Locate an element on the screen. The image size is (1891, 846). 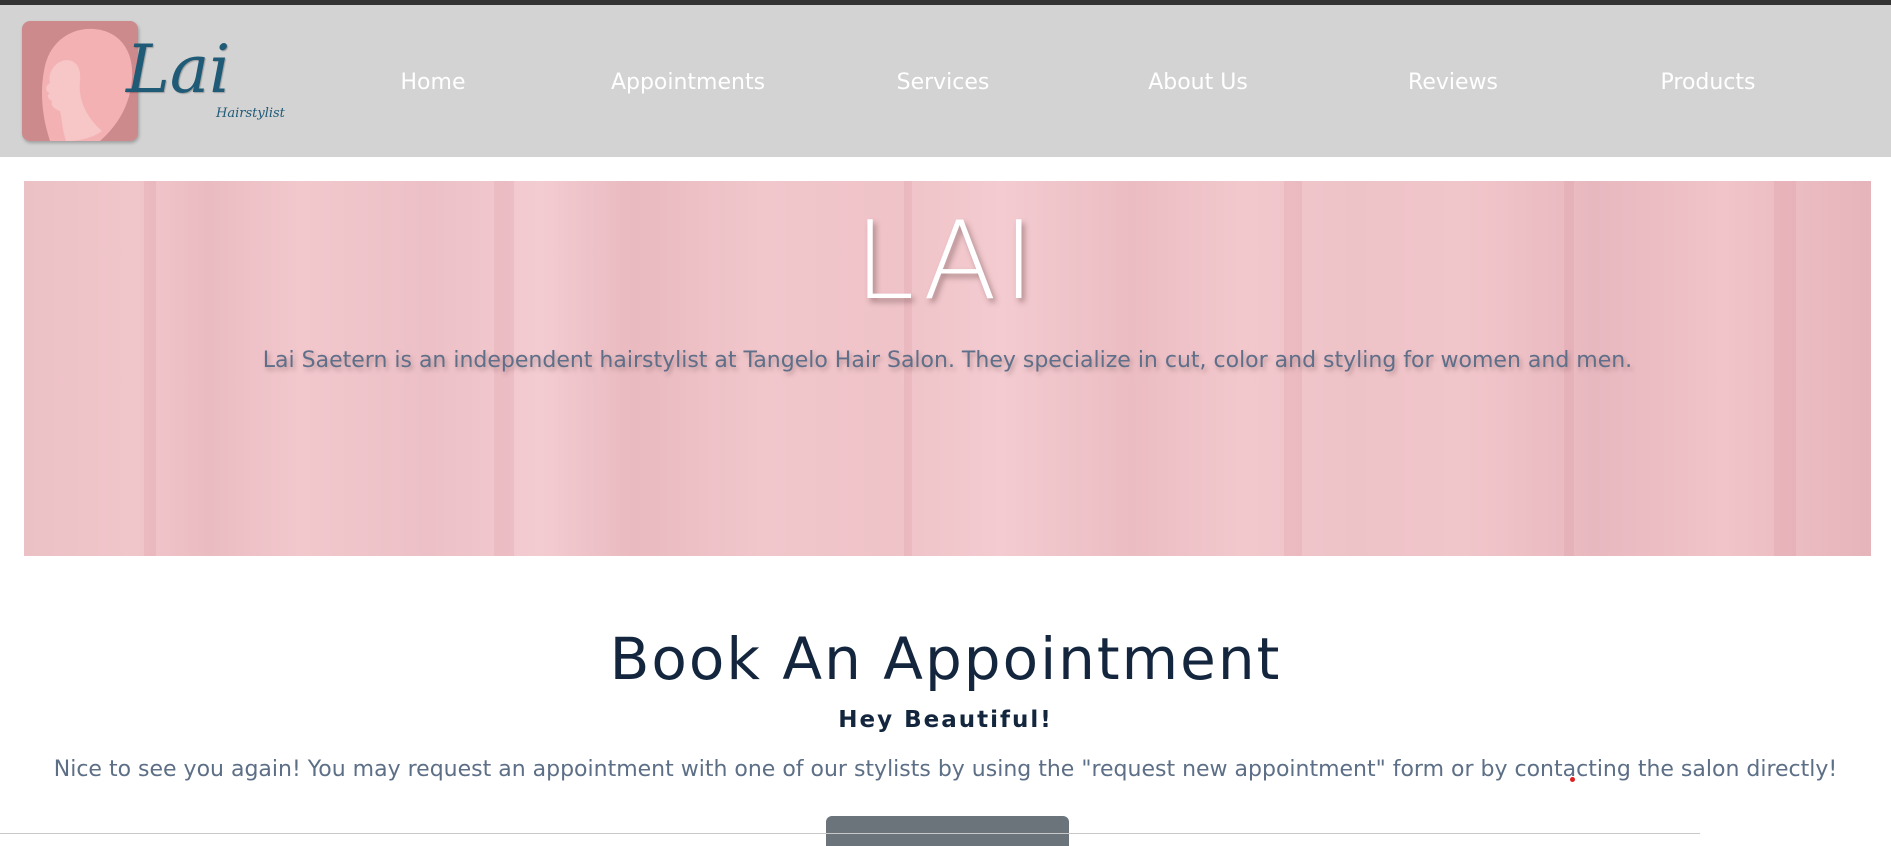
logo-wordmark: Lai is located at coordinates (178, 69).